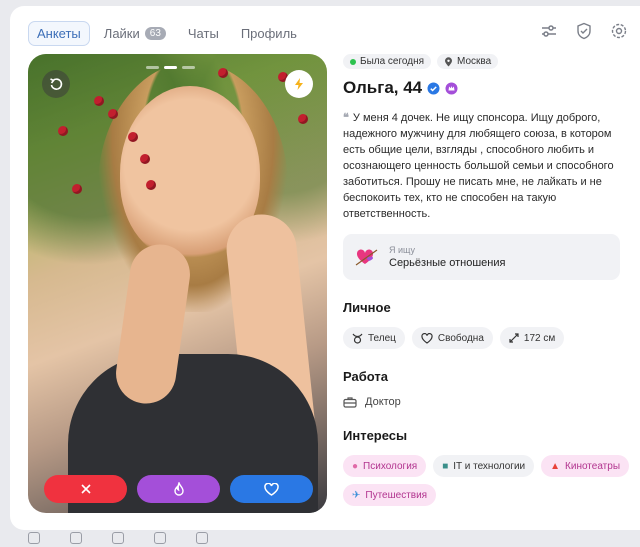 This screenshot has height=547, width=640. What do you see at coordinates (449, 61) in the screenshot?
I see `location-pin-icon` at bounding box center [449, 61].